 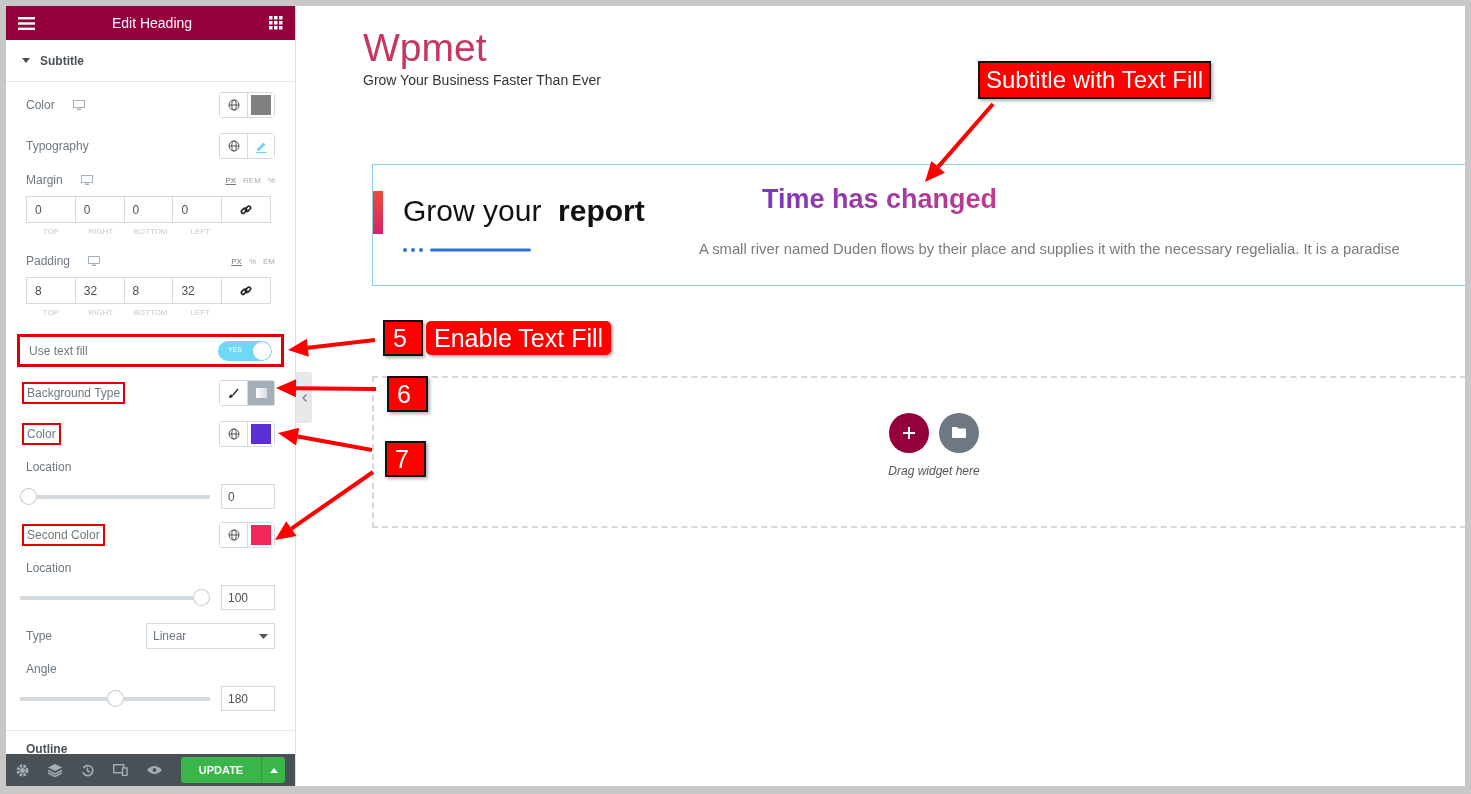 What do you see at coordinates (22, 770) in the screenshot?
I see `settings-icon` at bounding box center [22, 770].